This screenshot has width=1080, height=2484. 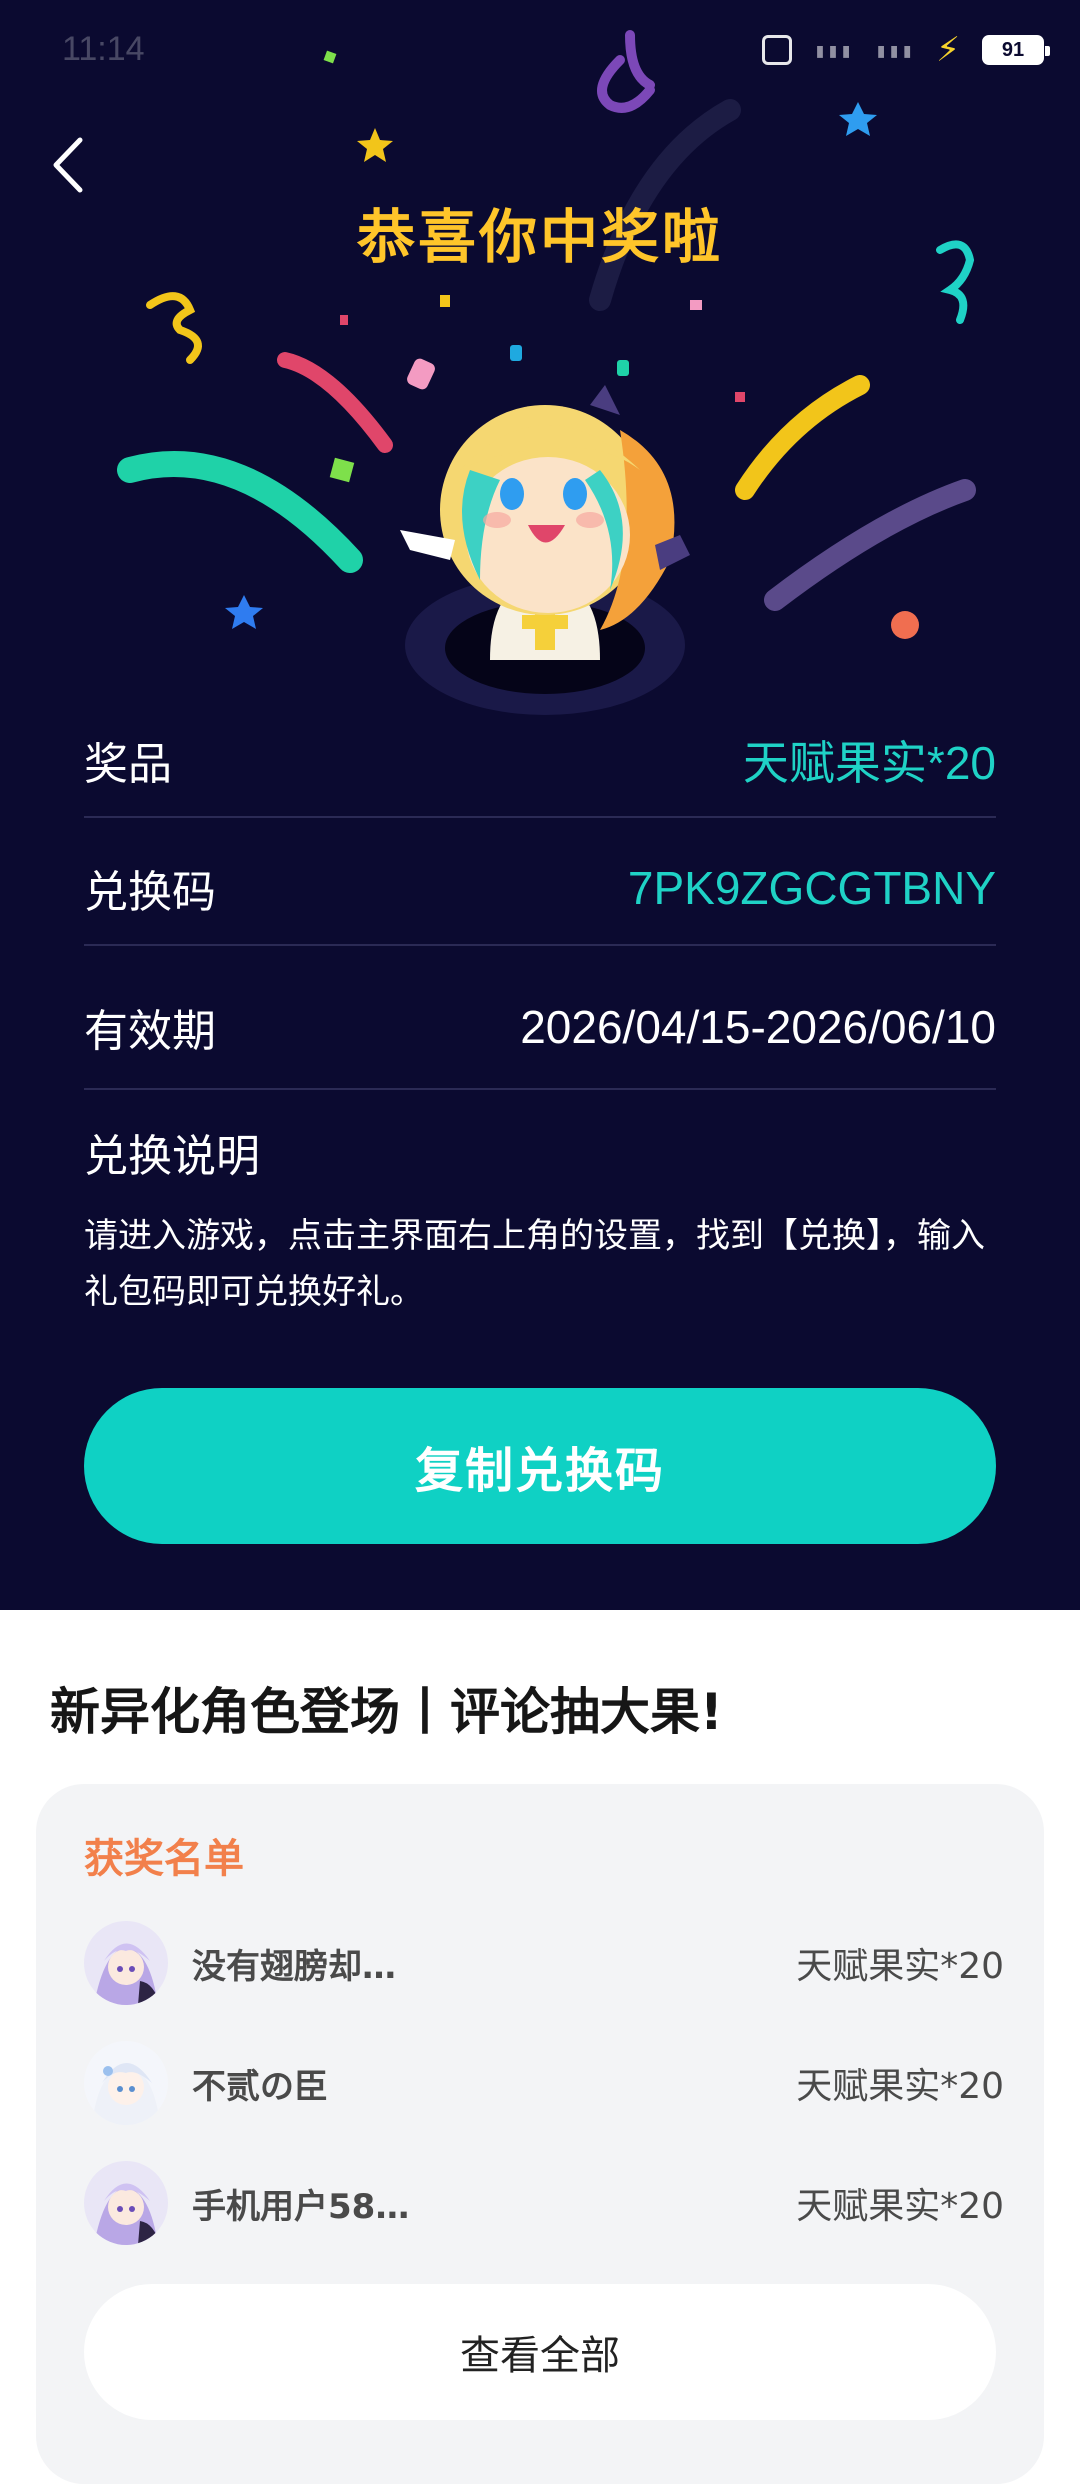 What do you see at coordinates (150, 1031) in the screenshot?
I see `validity-label: 有效期` at bounding box center [150, 1031].